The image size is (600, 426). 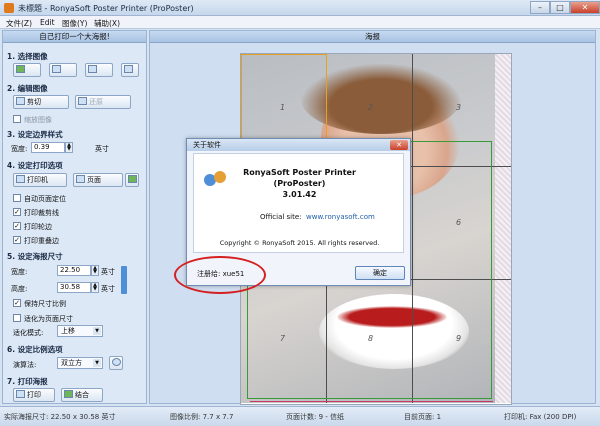 What do you see at coordinates (68, 331) in the screenshot?
I see `fit-mode-value: 上移` at bounding box center [68, 331].